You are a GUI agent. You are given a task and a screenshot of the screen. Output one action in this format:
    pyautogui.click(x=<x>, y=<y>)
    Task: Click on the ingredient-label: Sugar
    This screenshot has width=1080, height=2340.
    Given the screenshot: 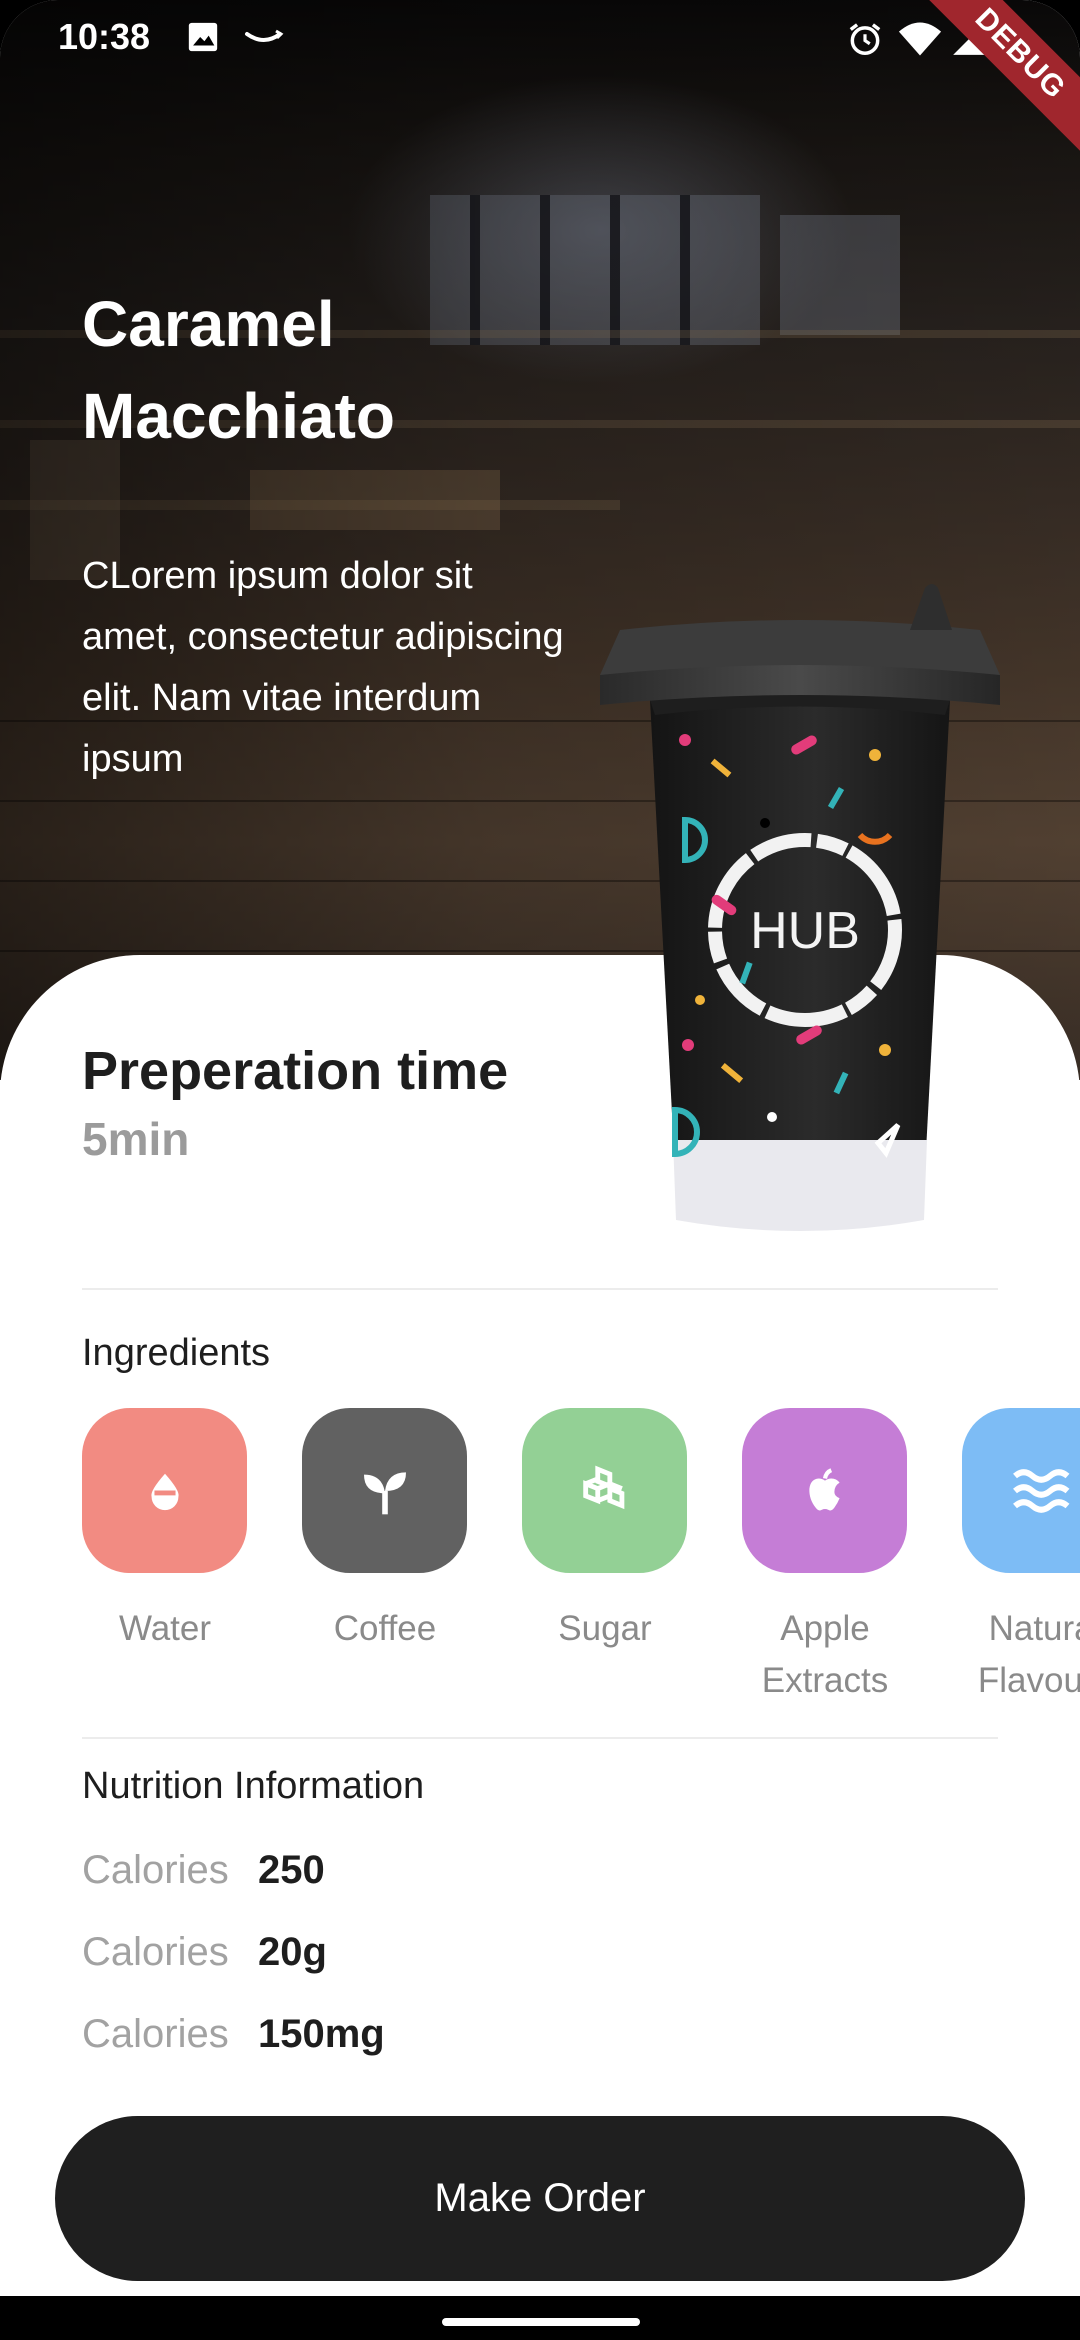 What is the action you would take?
    pyautogui.click(x=605, y=1628)
    